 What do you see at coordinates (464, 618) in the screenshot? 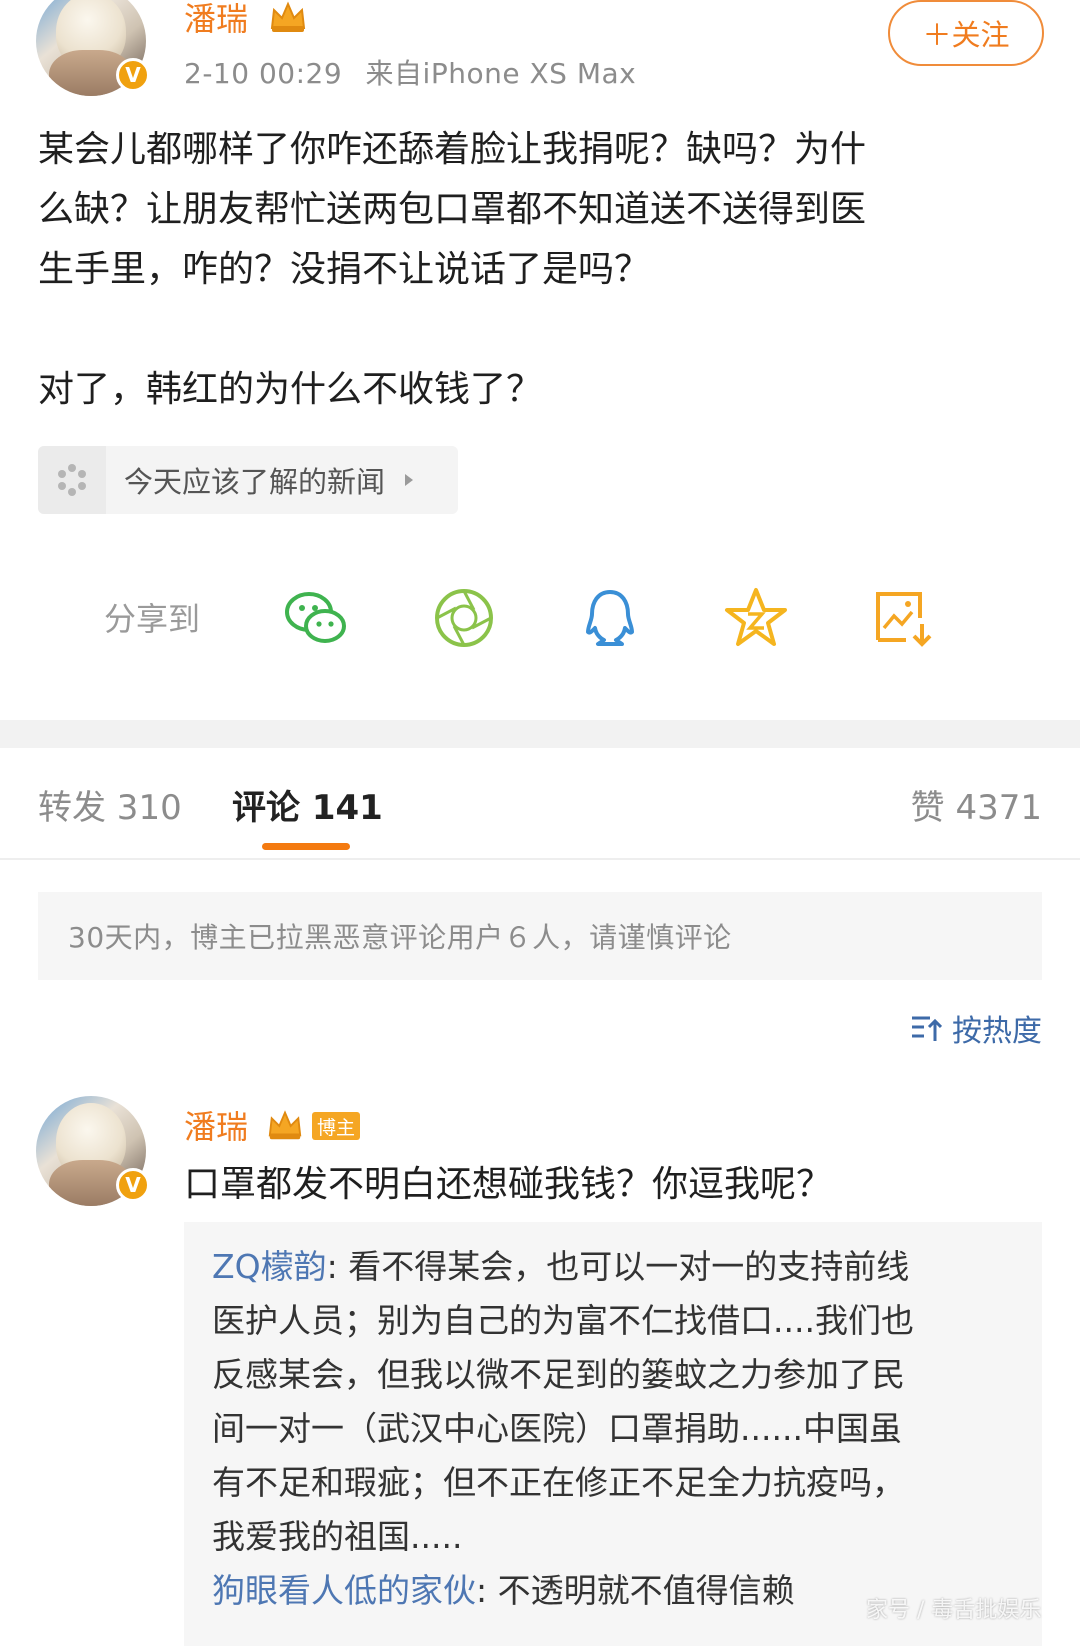
I see `moments-icon` at bounding box center [464, 618].